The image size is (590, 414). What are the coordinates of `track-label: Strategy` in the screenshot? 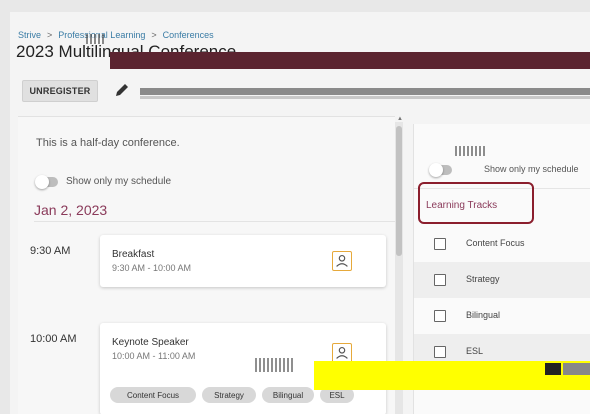 It's located at (483, 279).